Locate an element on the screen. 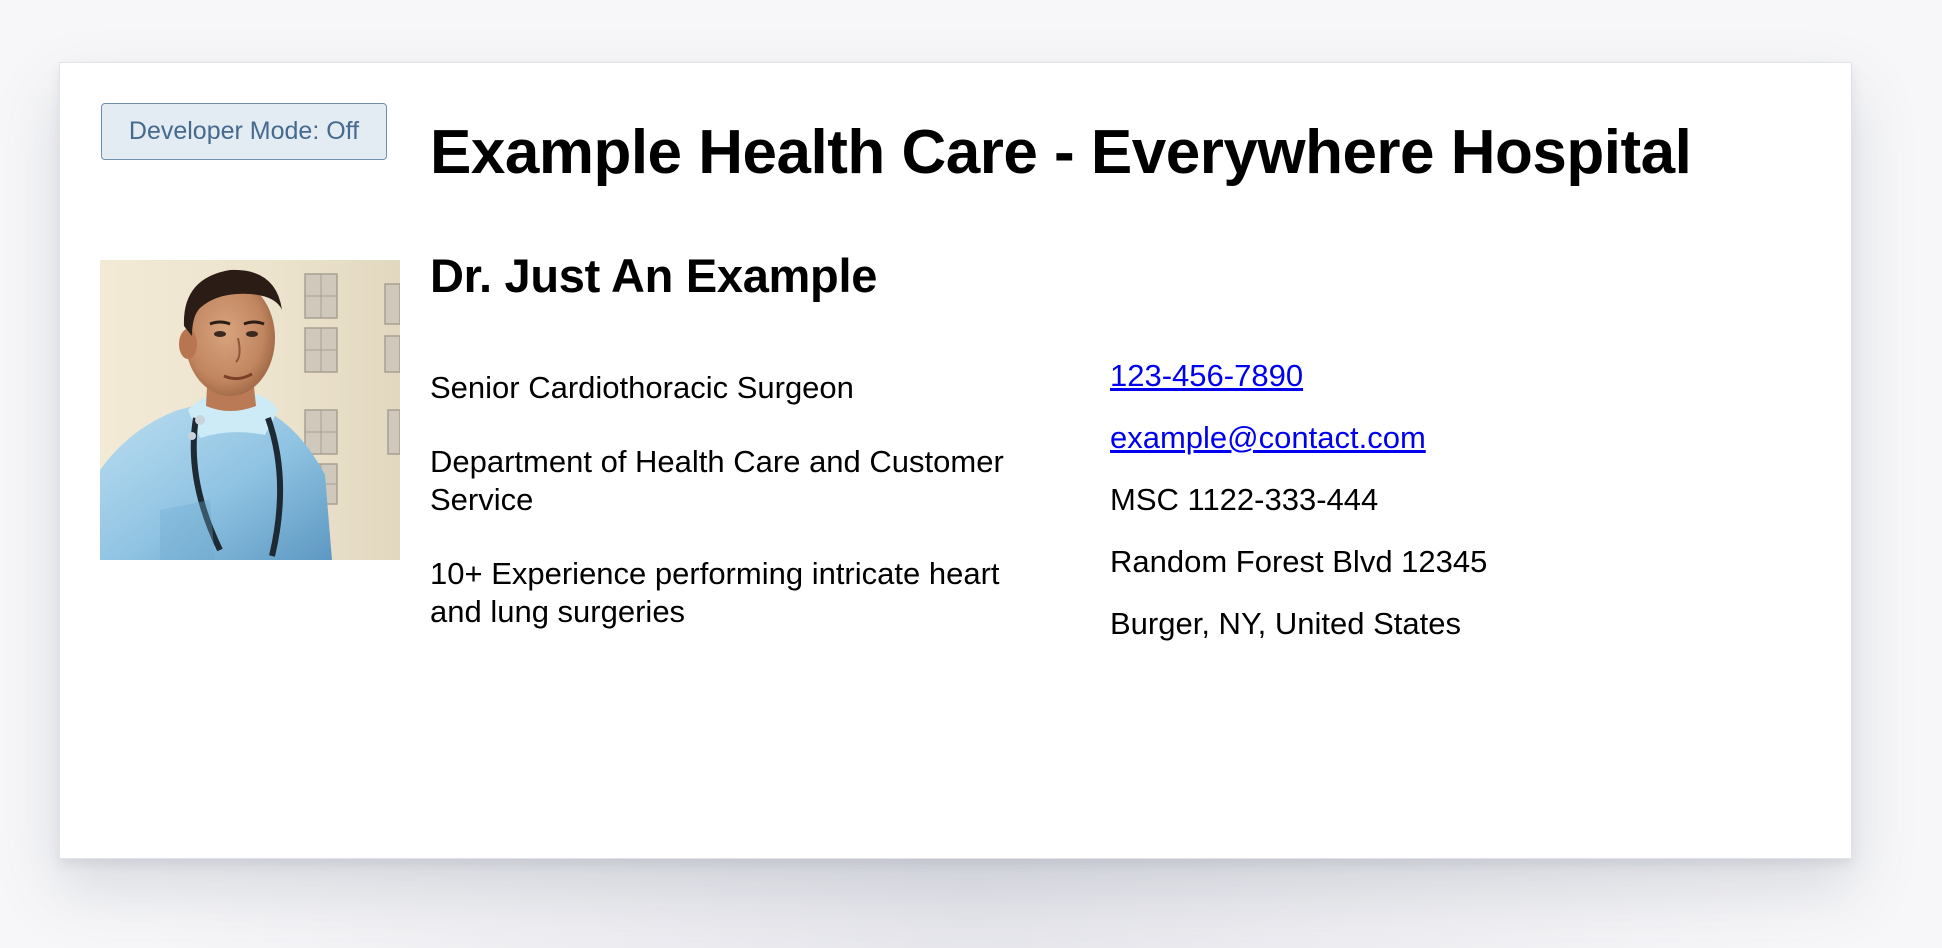  doctor-portrait-image is located at coordinates (250, 410).